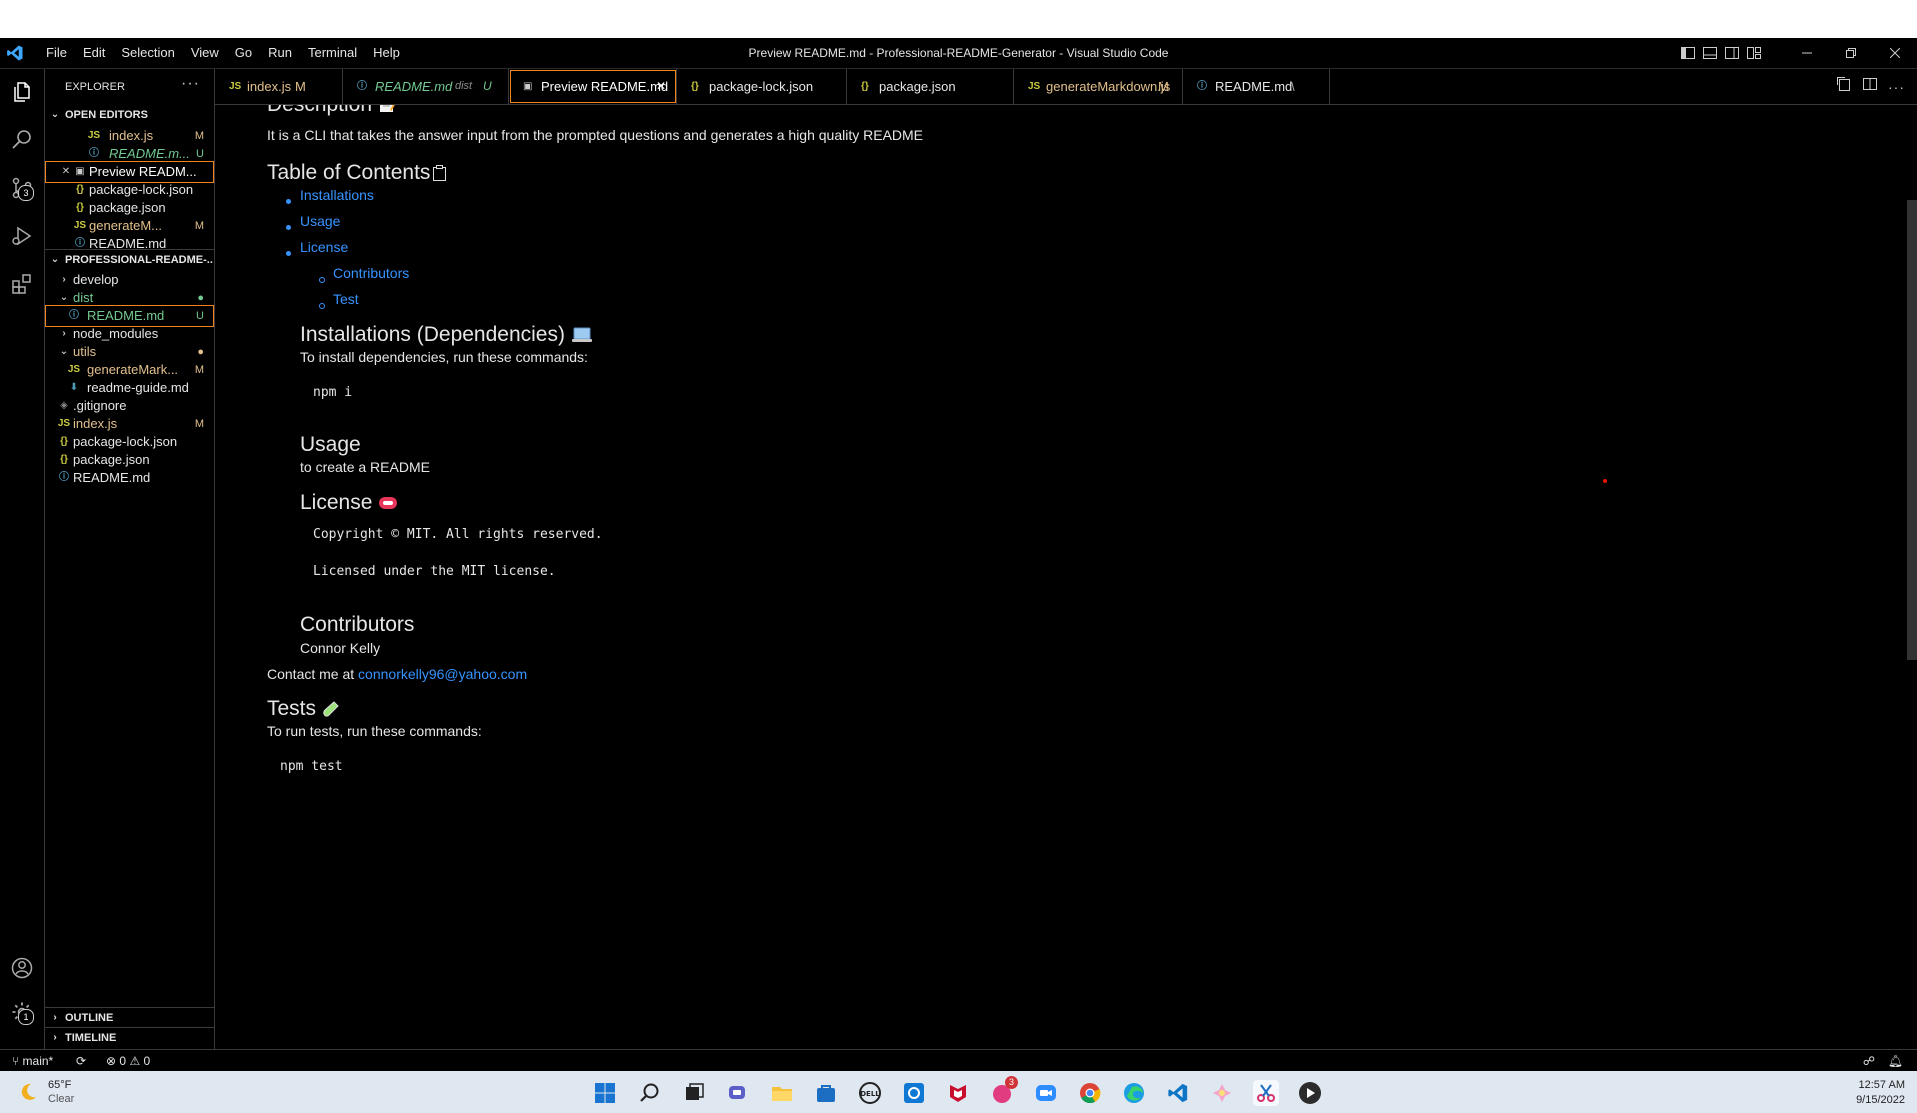 Image resolution: width=1917 pixels, height=1113 pixels. I want to click on explorer-icon, so click(22, 92).